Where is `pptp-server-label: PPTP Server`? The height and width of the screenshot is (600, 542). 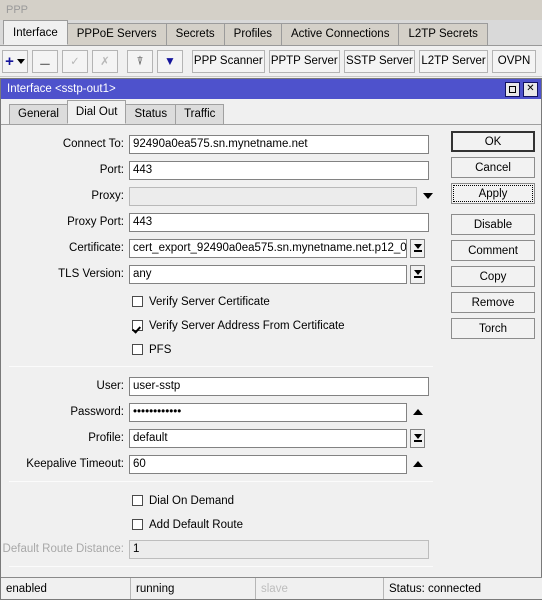 pptp-server-label: PPTP Server is located at coordinates (304, 61).